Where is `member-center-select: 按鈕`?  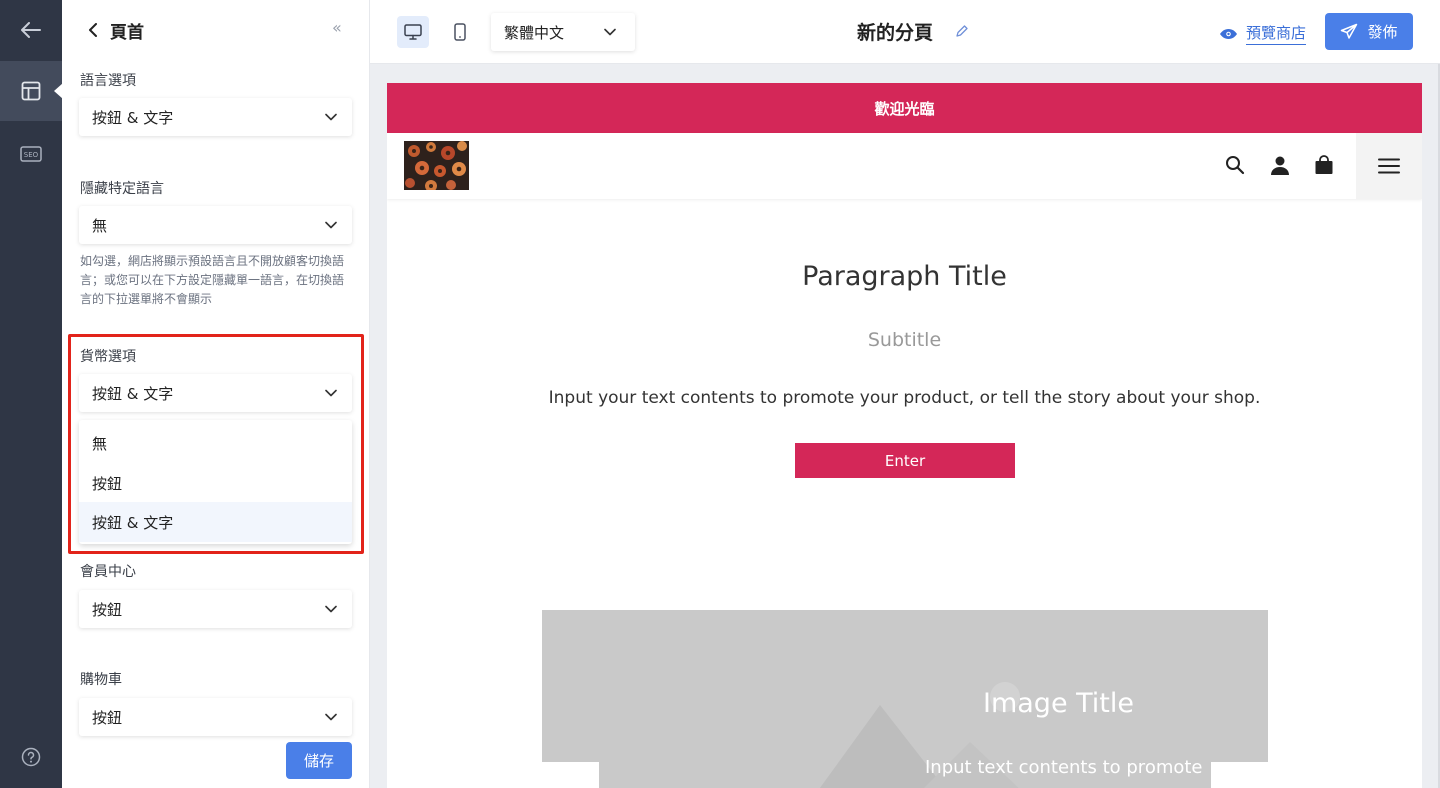
member-center-select: 按鈕 is located at coordinates (215, 609).